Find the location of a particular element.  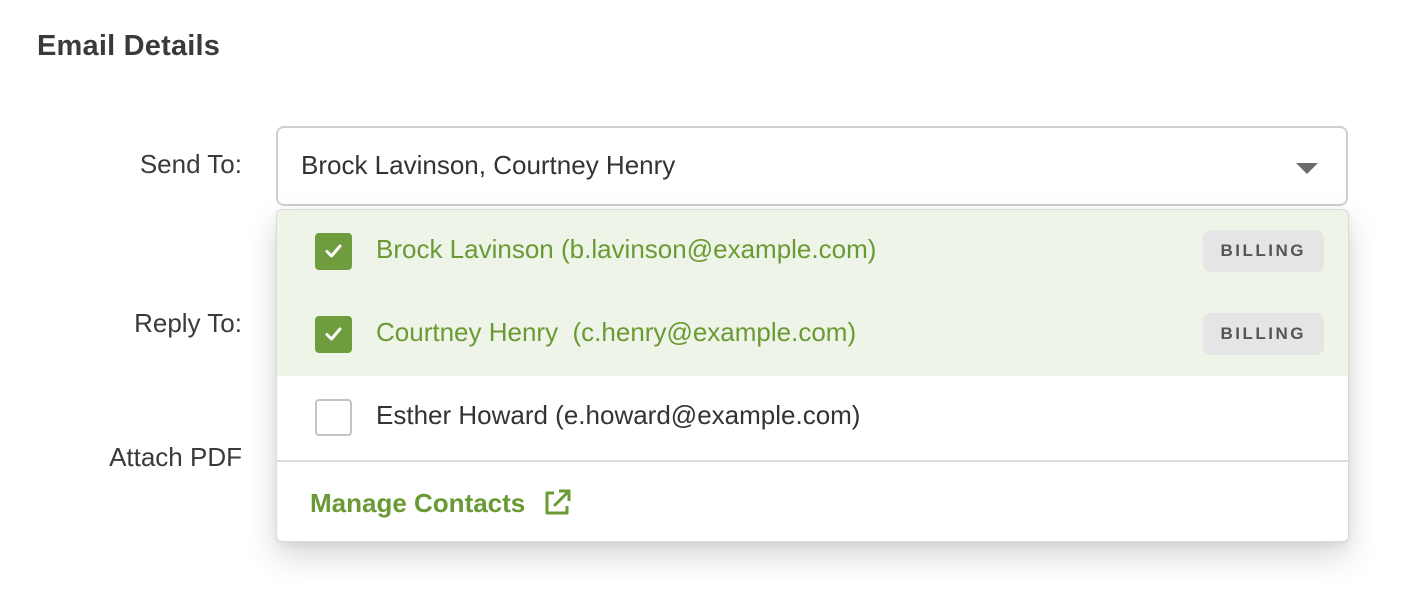

contact-option-esther-howard: Esther Howard (e.howard@example.com) is located at coordinates (812, 417).